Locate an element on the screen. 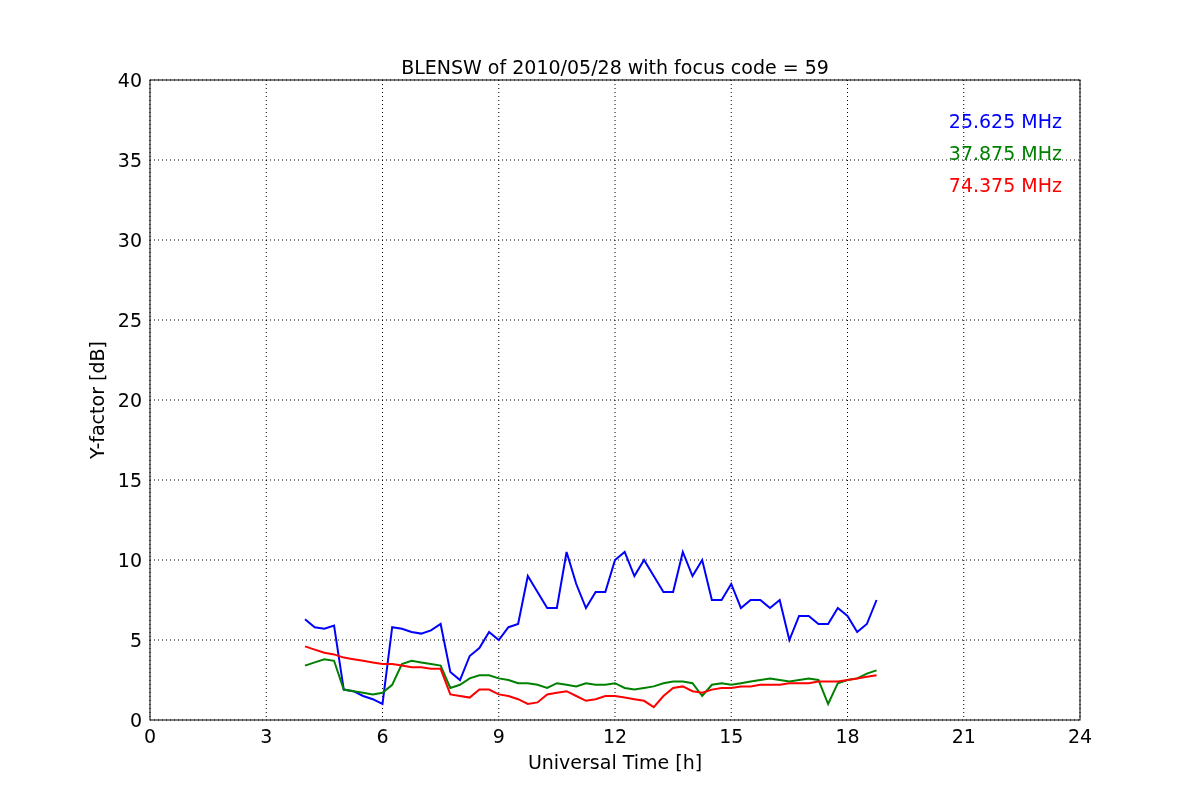 This screenshot has width=1200, height=800. legend-label: 74.375 MHz is located at coordinates (1005, 185).